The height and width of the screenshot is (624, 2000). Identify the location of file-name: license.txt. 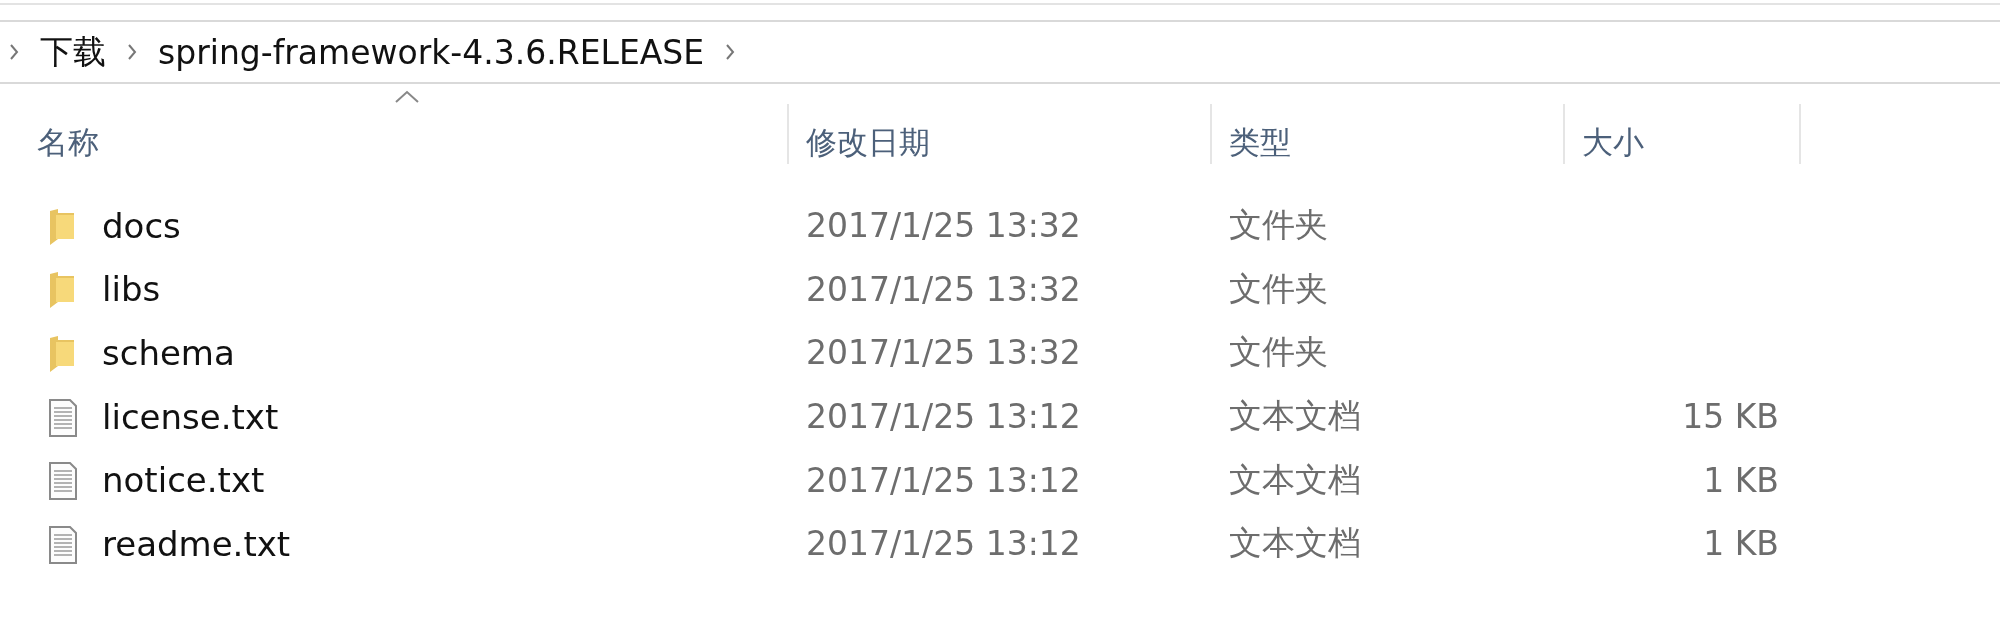
(190, 416).